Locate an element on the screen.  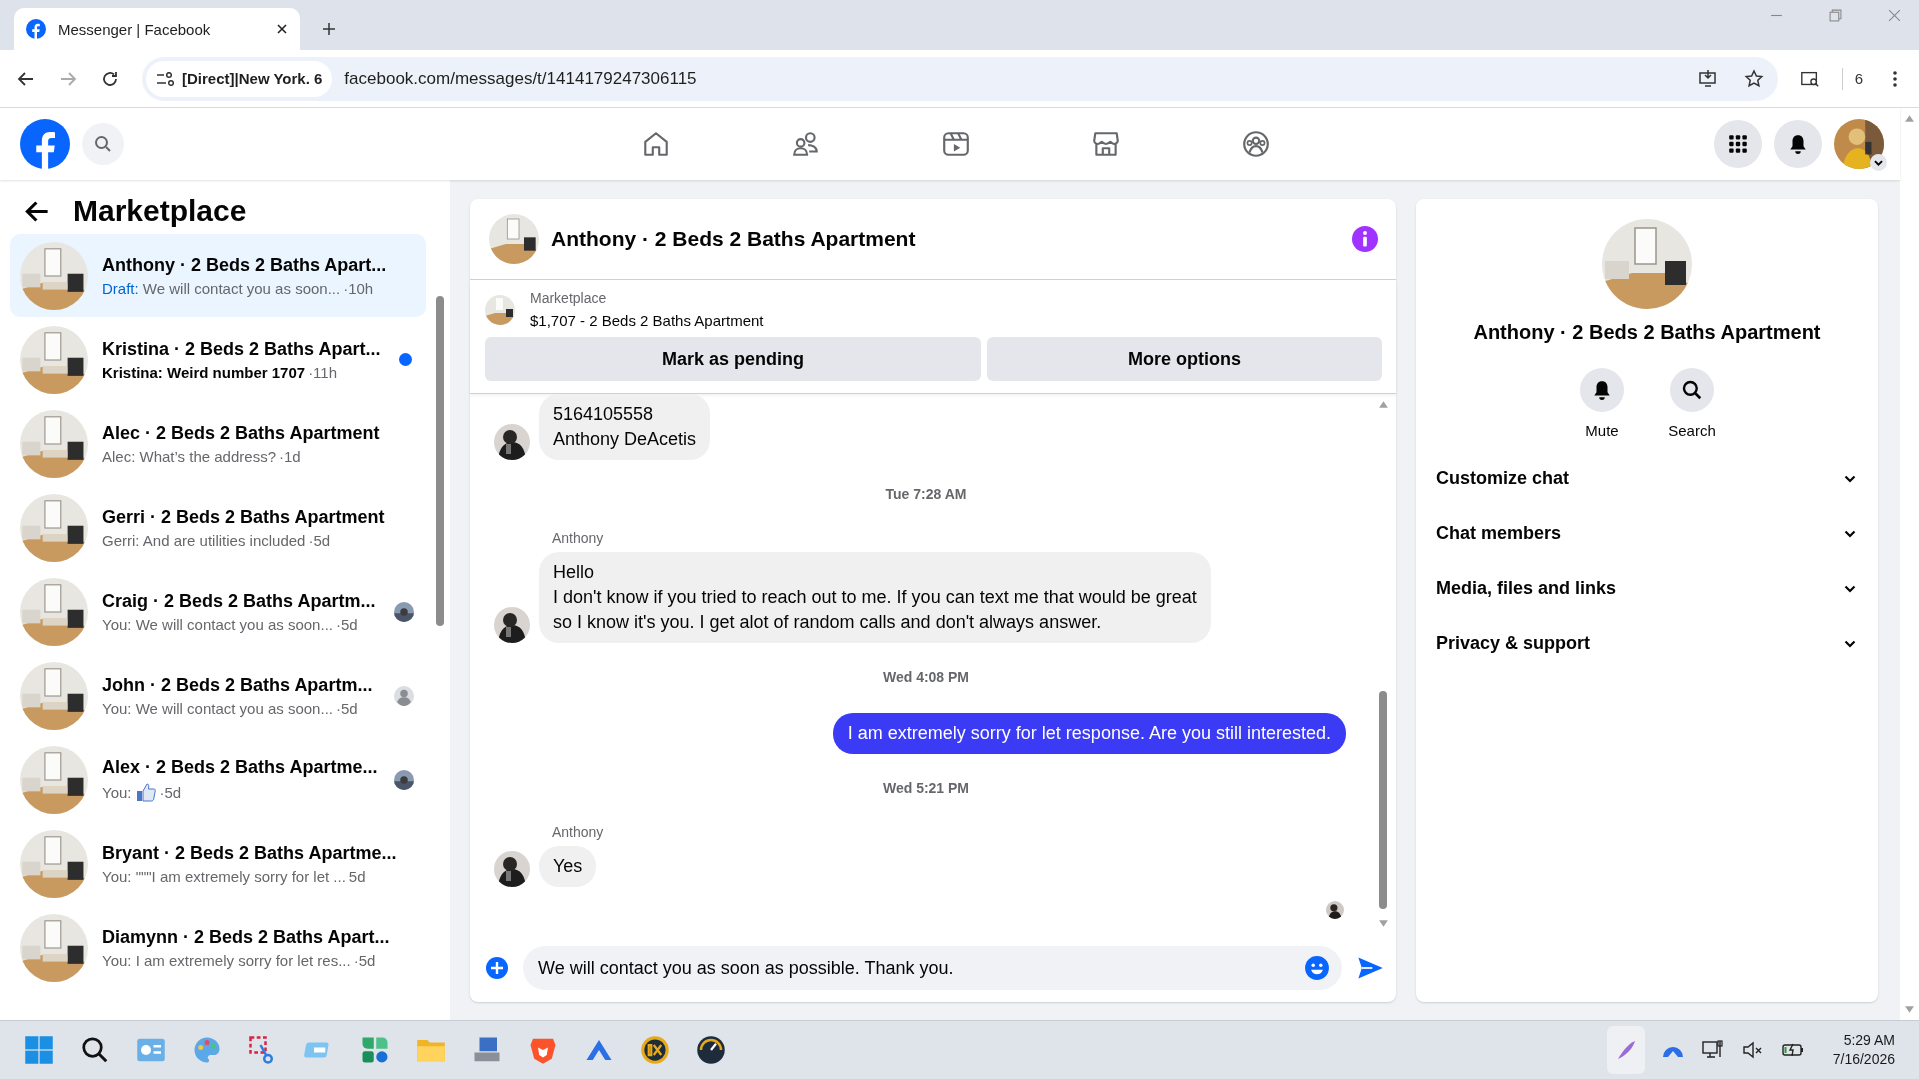
conversation-item: Alec · 2 Beds 2 Baths Apartment Alec: What’s the address? ·1d is located at coordinates (218, 443).